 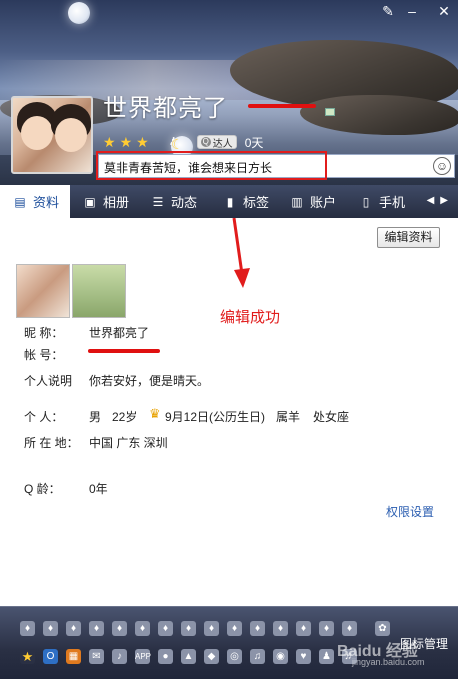 What do you see at coordinates (323, 202) in the screenshot?
I see `tab-label: 账户` at bounding box center [323, 202].